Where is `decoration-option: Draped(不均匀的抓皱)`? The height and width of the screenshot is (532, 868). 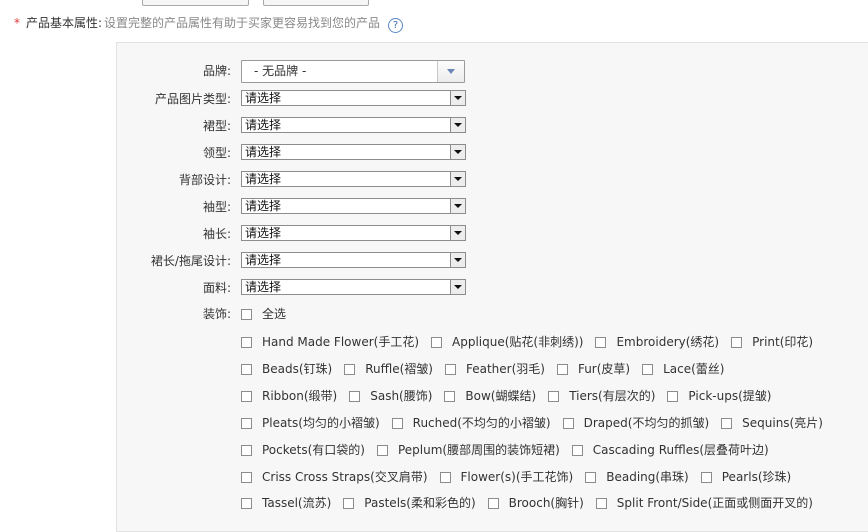
decoration-option: Draped(不均匀的抓皱) is located at coordinates (635, 423).